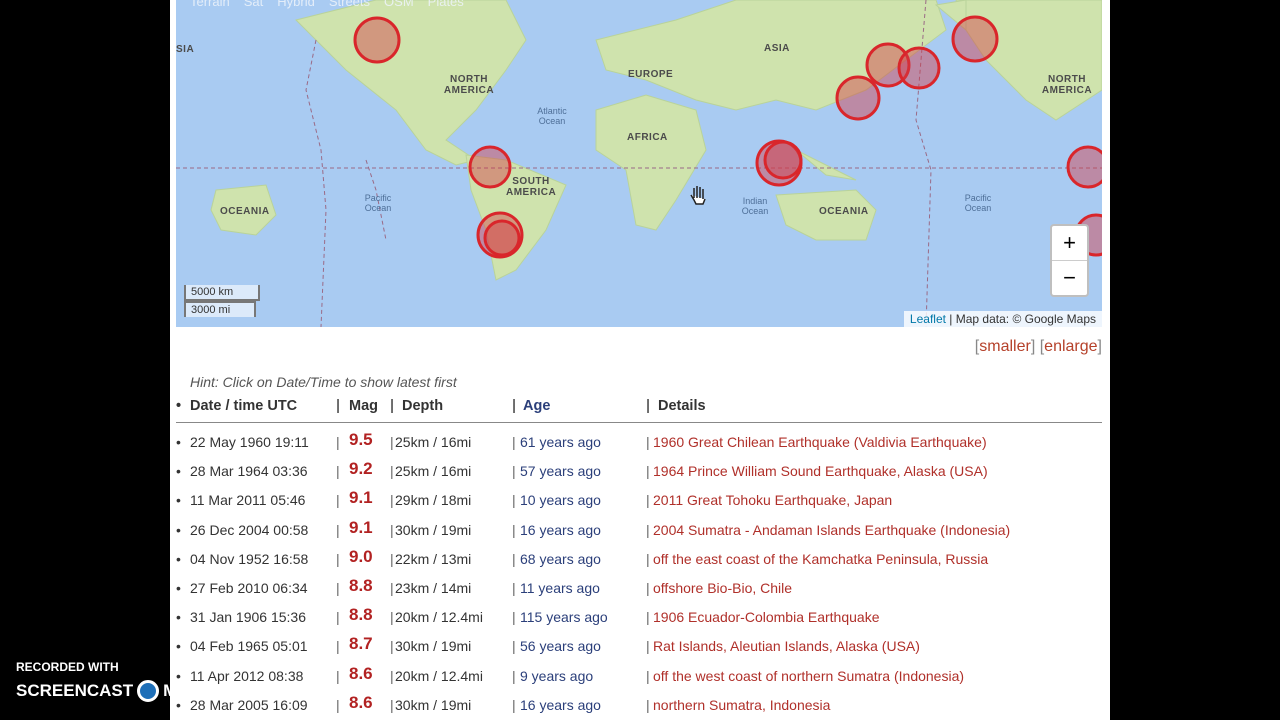  Describe the element at coordinates (446, 4) in the screenshot. I see `layer-tab-plates: Plates` at that location.